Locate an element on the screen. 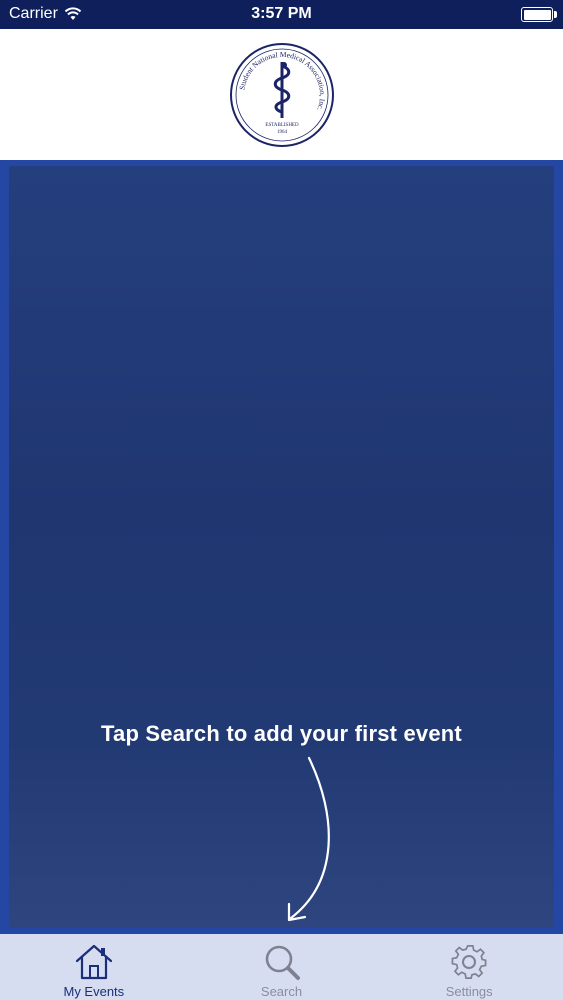  tab-settings-label: Settings is located at coordinates (469, 991).